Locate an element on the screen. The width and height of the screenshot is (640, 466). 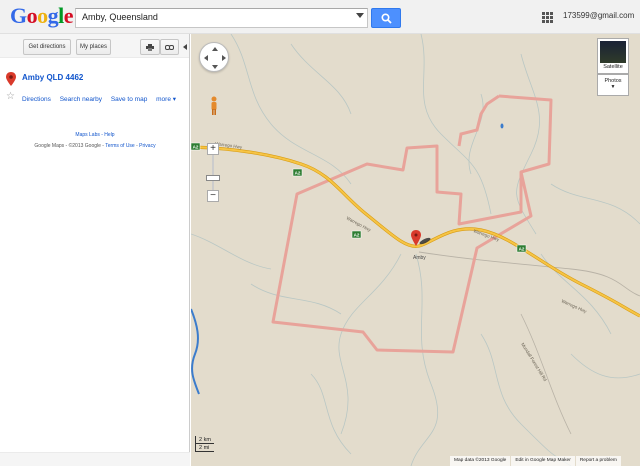
satellite-thumbnail is located at coordinates (613, 52).